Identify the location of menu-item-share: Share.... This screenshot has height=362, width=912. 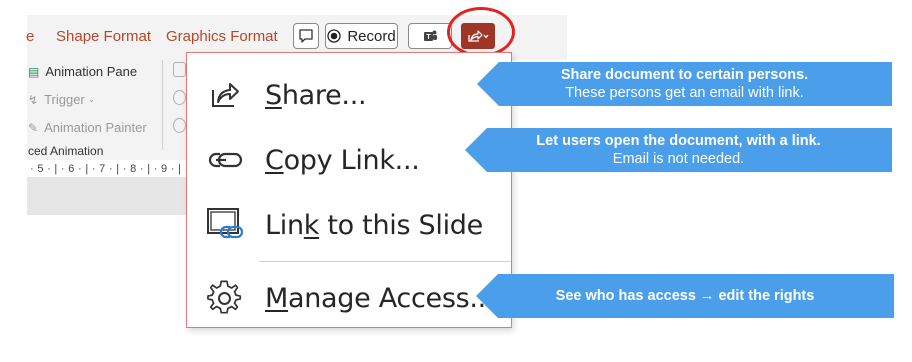
(349, 95).